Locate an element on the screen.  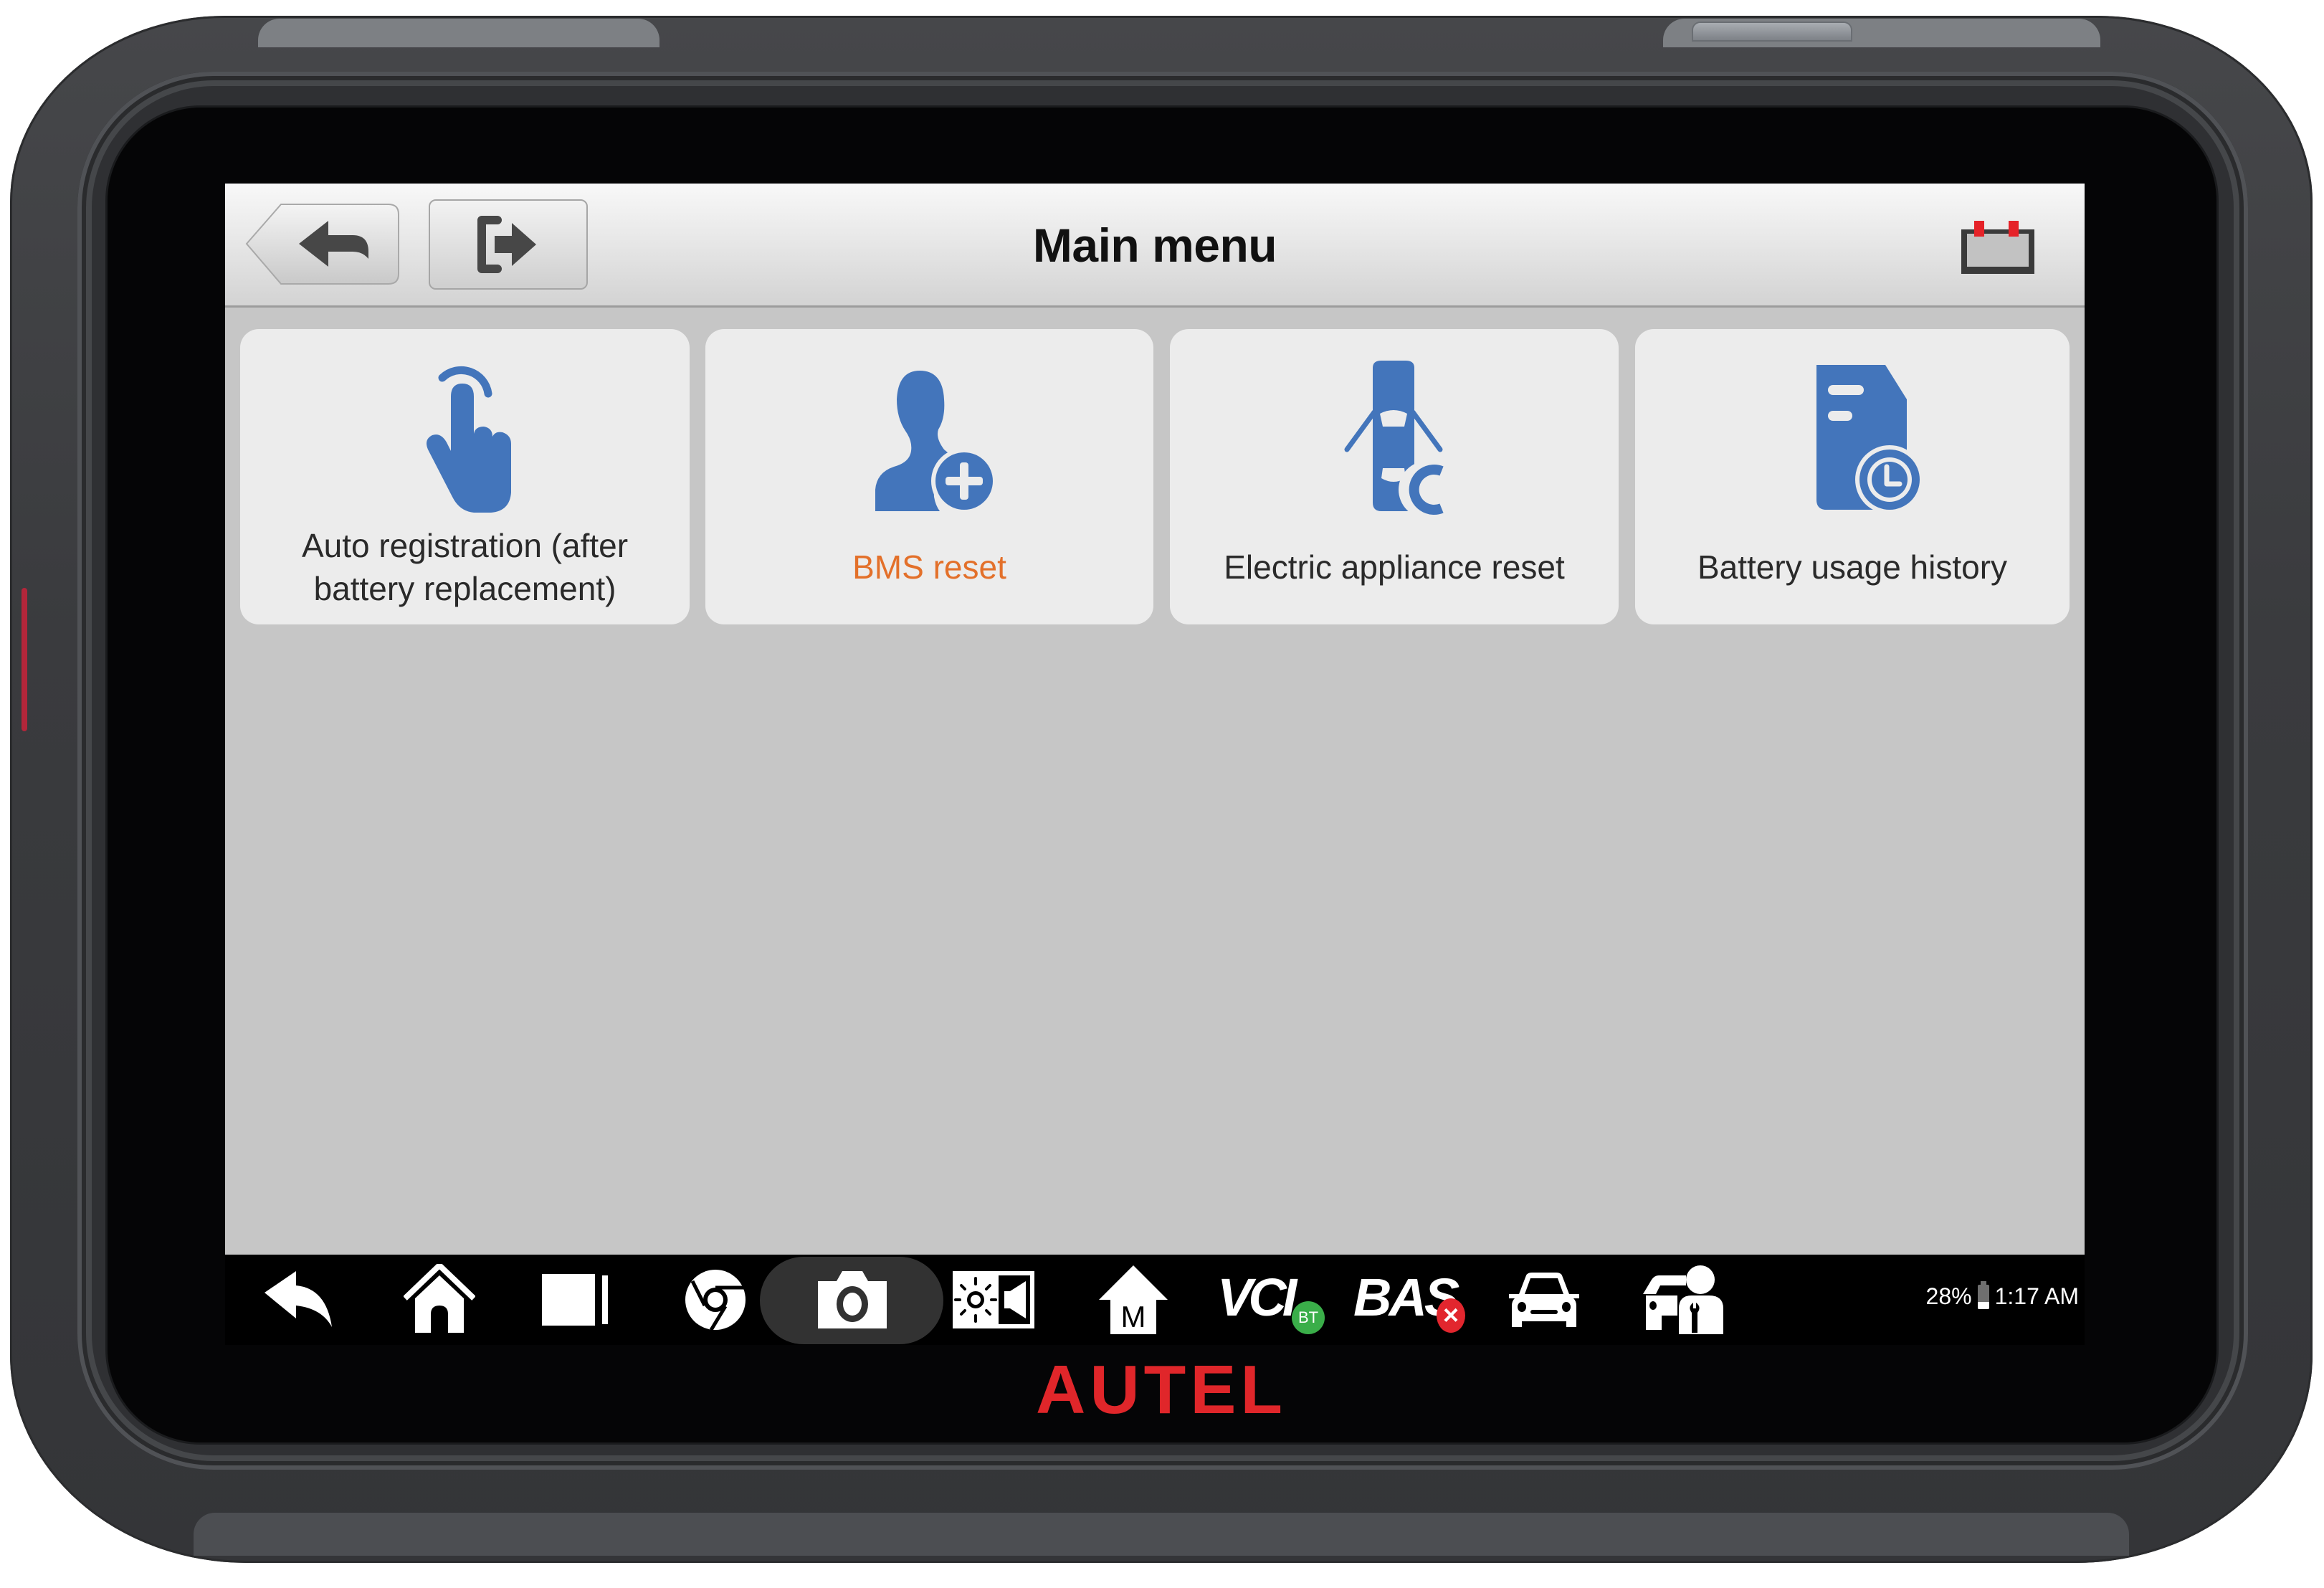
device-battery-icon is located at coordinates (1983, 1295).